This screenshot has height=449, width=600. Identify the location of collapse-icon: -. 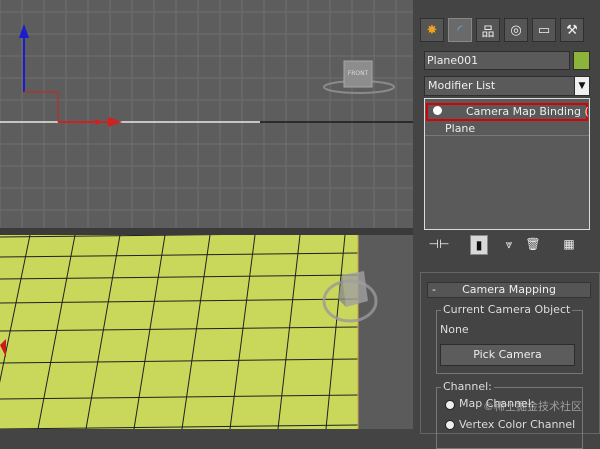
(434, 290).